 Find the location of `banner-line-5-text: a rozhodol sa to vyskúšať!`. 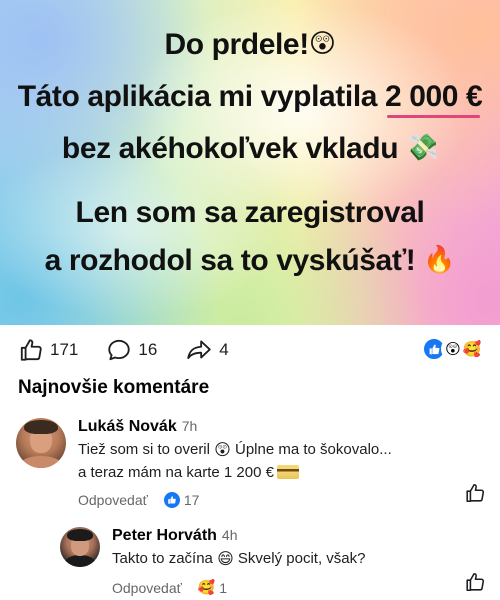

banner-line-5-text: a rozhodol sa to vyskúšať! is located at coordinates (230, 260).